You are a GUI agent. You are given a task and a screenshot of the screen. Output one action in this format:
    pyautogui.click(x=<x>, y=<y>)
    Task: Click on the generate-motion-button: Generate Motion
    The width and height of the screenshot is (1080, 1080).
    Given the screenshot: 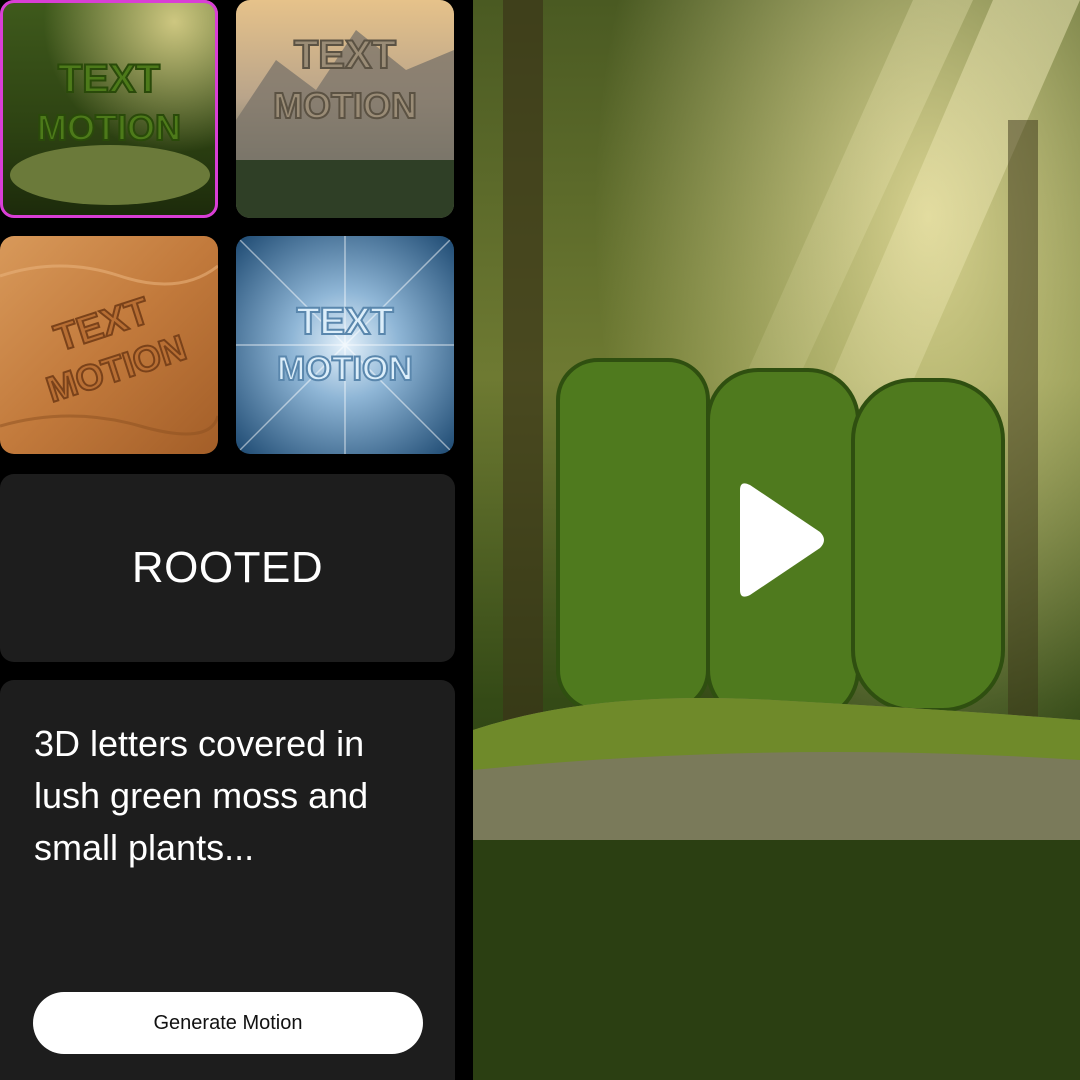 What is the action you would take?
    pyautogui.click(x=228, y=1023)
    